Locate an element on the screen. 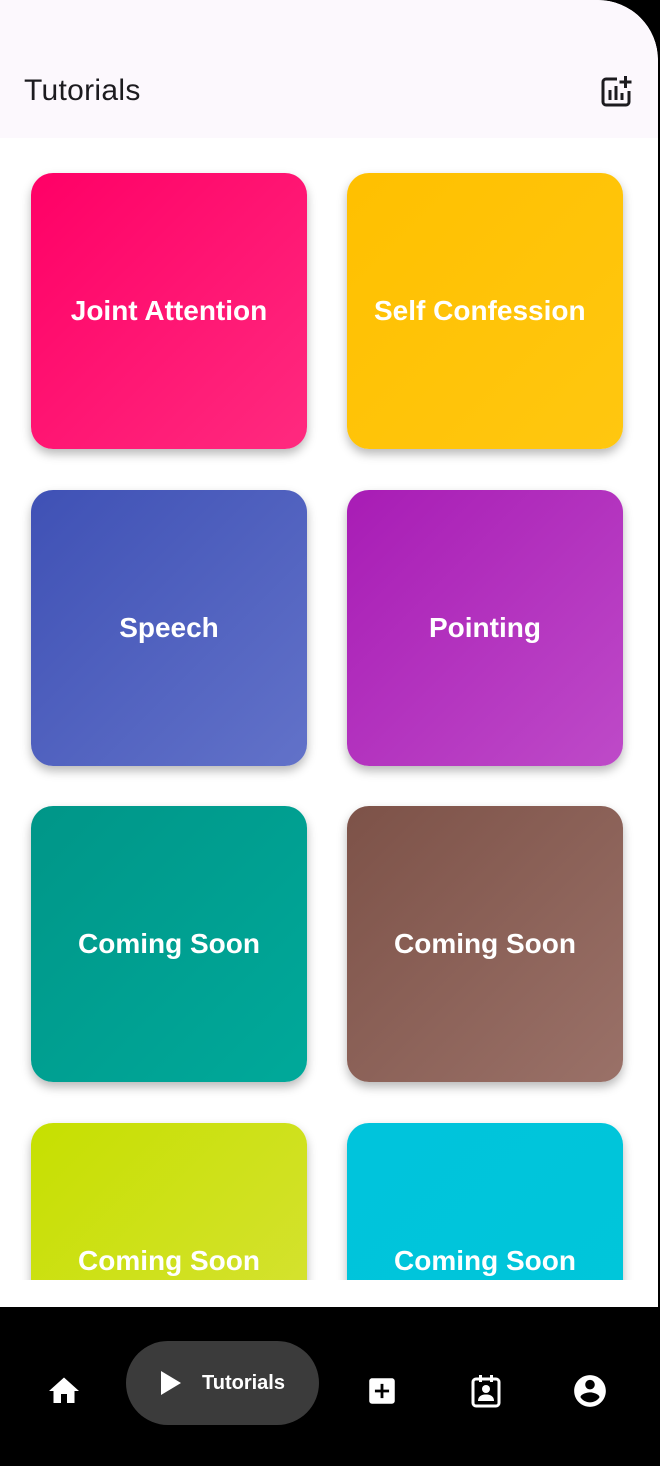 The width and height of the screenshot is (660, 1466). home-icon is located at coordinates (64, 1390).